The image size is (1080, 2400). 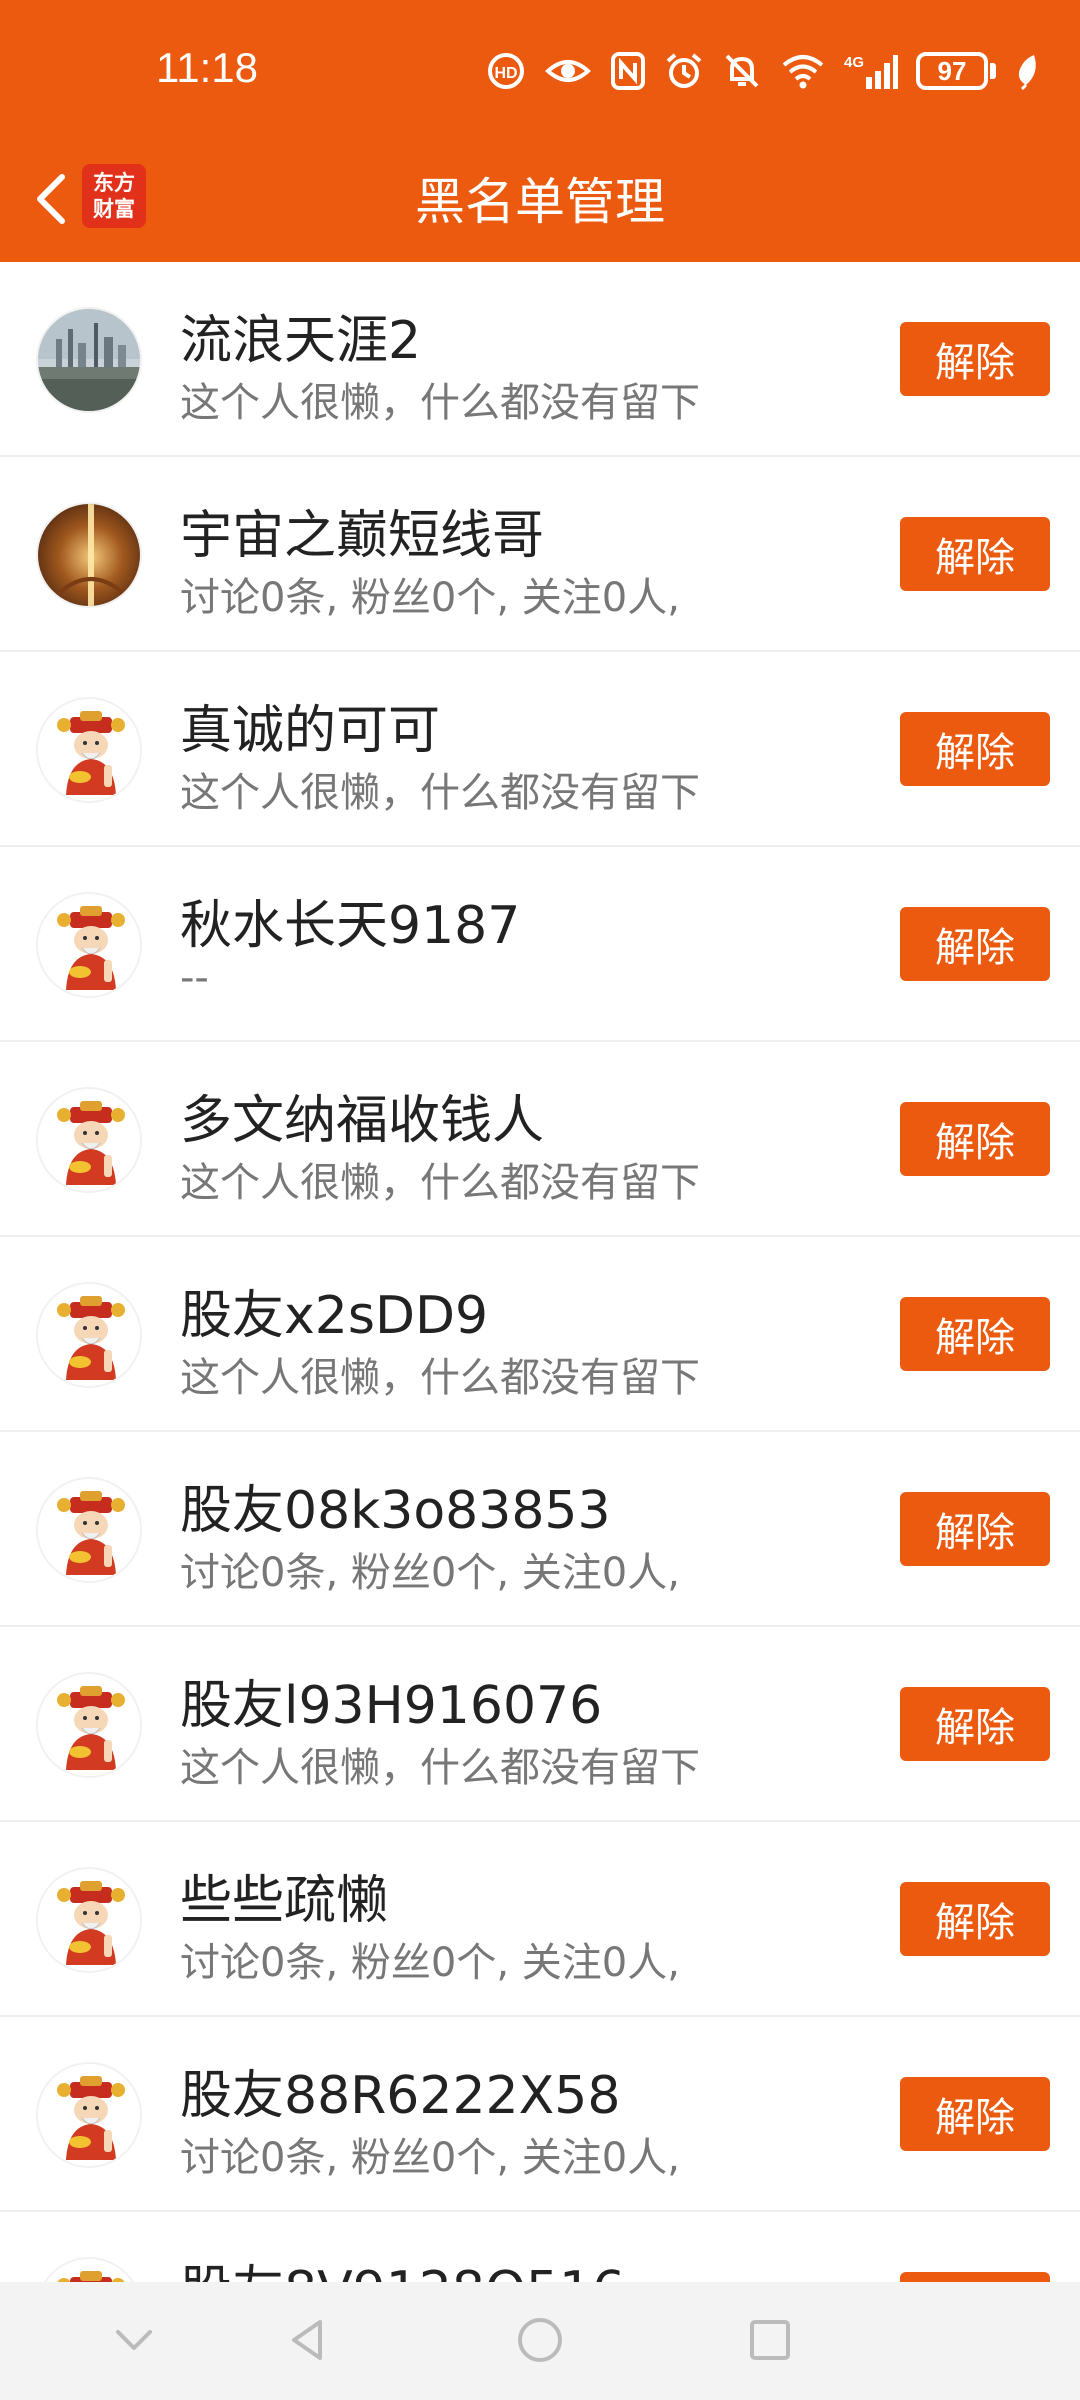 I want to click on user-name: 真诚的可可, so click(x=310, y=731).